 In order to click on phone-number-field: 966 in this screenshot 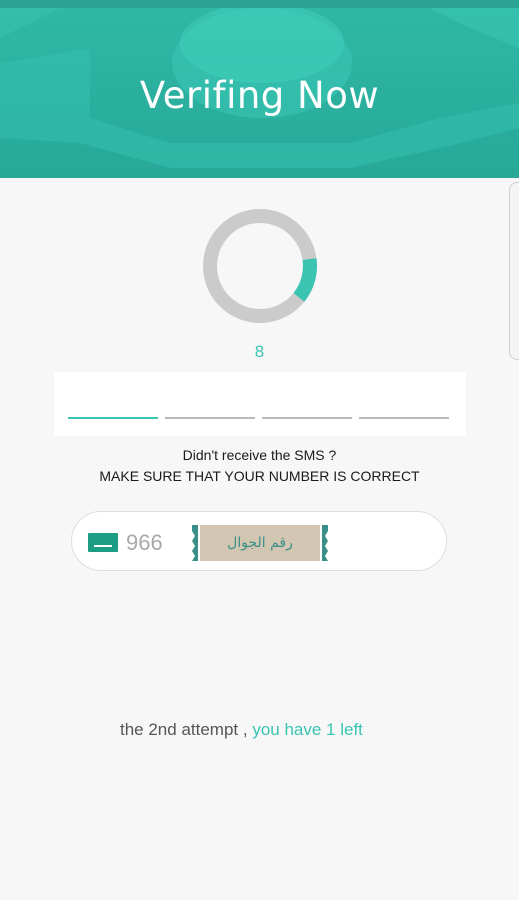, I will do `click(259, 541)`.